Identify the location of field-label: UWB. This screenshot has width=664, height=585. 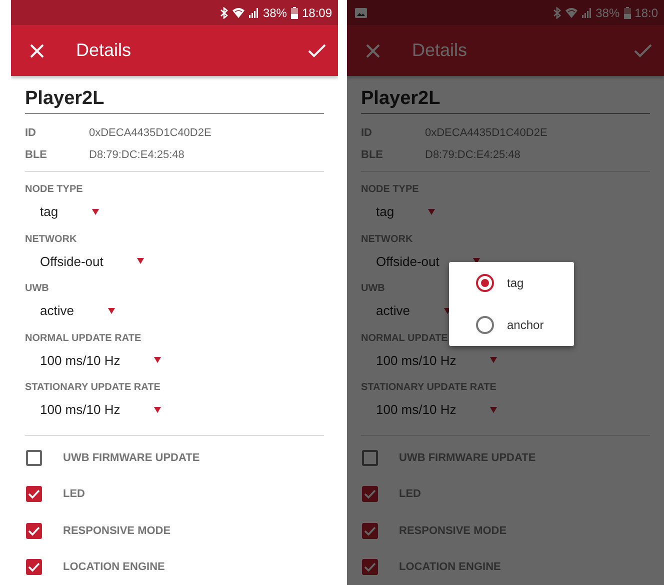
(37, 288).